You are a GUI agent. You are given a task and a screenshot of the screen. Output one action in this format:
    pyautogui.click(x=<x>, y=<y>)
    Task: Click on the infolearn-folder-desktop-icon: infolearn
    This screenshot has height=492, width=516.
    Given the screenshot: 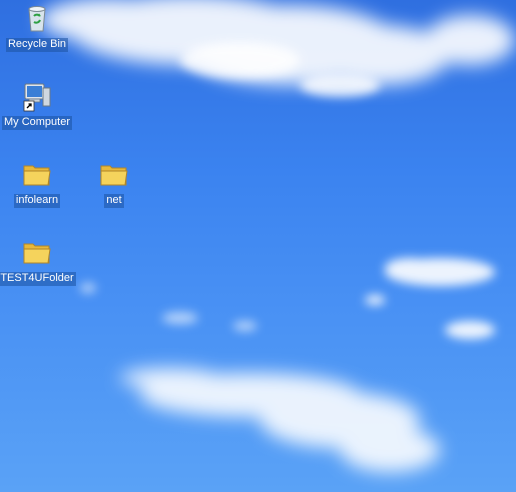 What is the action you would take?
    pyautogui.click(x=38, y=183)
    